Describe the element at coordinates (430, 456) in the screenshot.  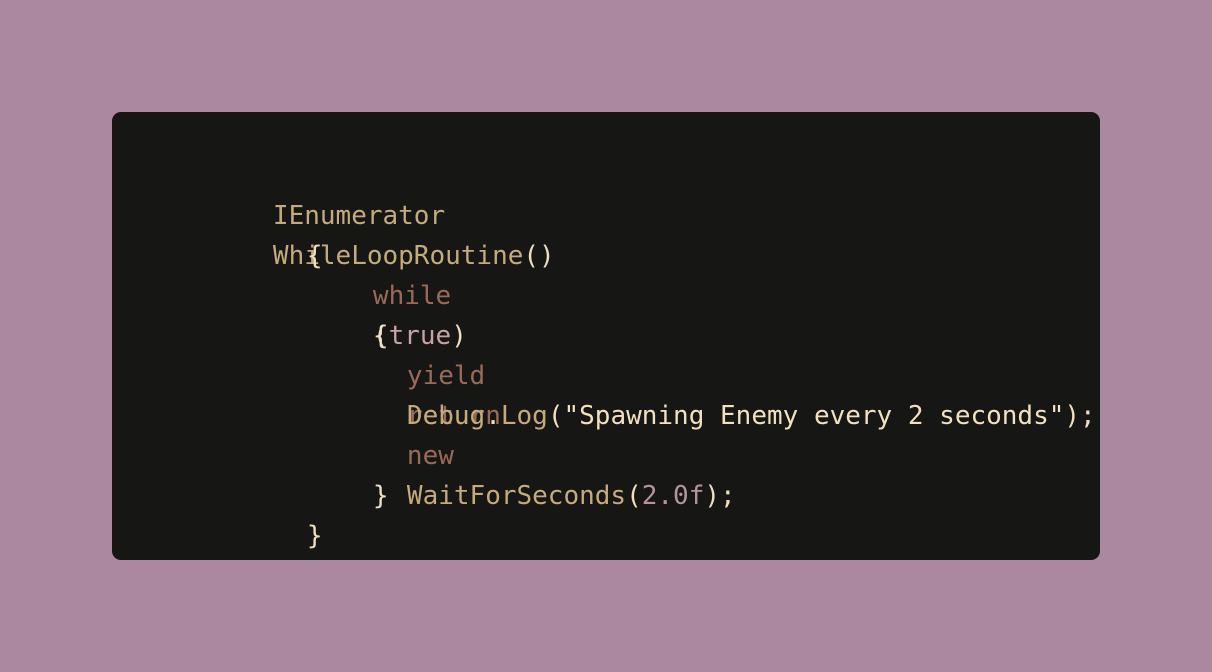
I see `new-keyword-token: new` at that location.